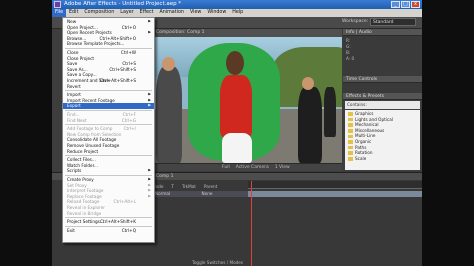 This screenshot has width=474, height=266. What do you see at coordinates (382, 105) in the screenshot?
I see `effects-search-input: Contains:` at bounding box center [382, 105].